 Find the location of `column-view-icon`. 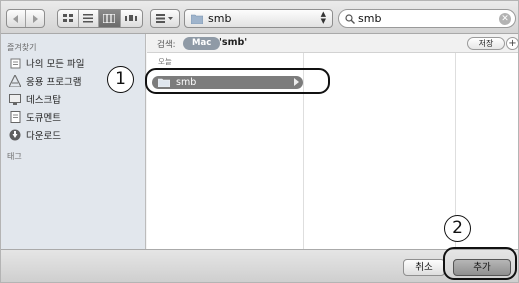

column-view-icon is located at coordinates (109, 18).